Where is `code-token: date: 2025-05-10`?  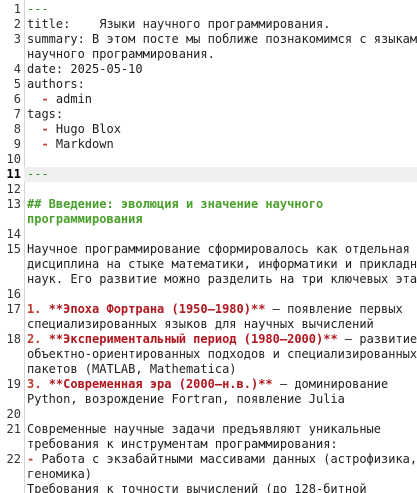
code-token: date: 2025-05-10 is located at coordinates (85, 69).